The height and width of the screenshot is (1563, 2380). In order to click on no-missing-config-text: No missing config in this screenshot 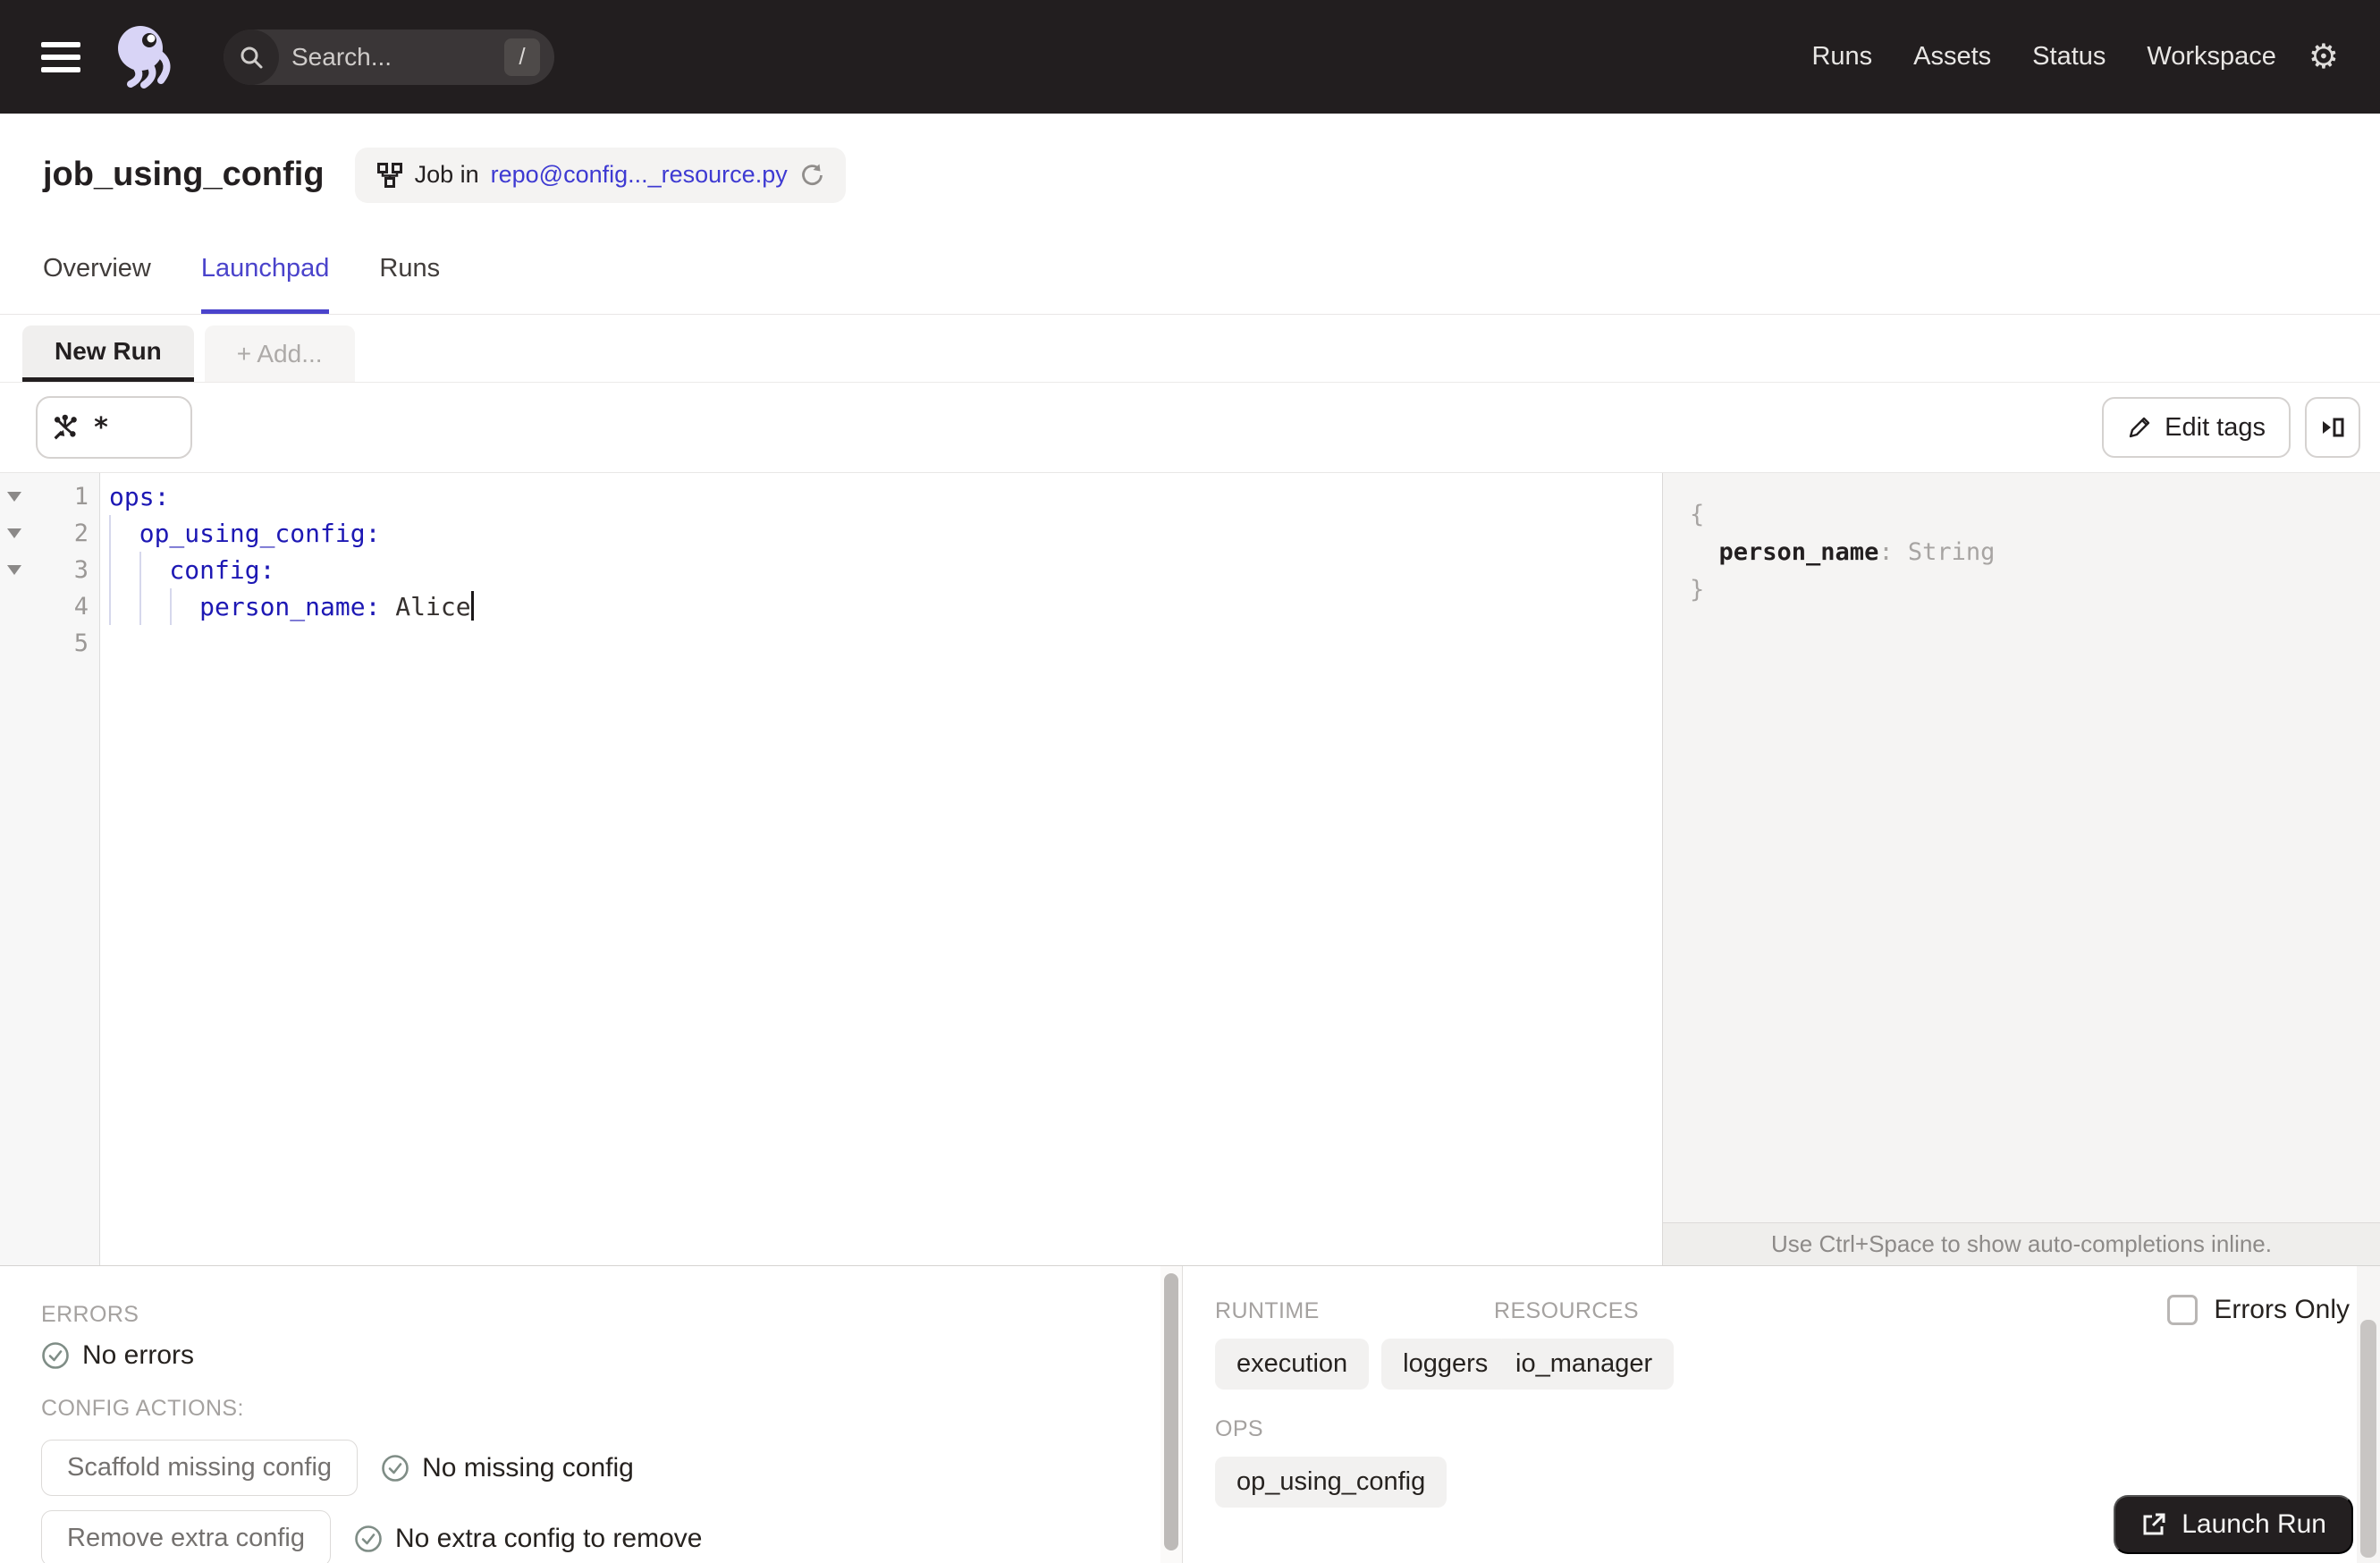, I will do `click(528, 1467)`.